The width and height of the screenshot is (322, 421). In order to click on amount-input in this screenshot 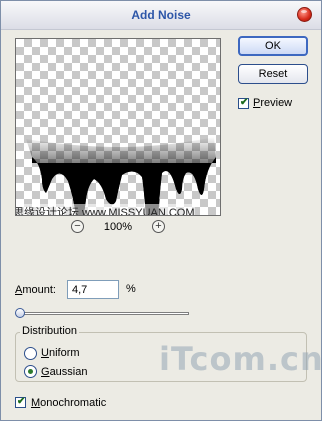, I will do `click(93, 289)`.